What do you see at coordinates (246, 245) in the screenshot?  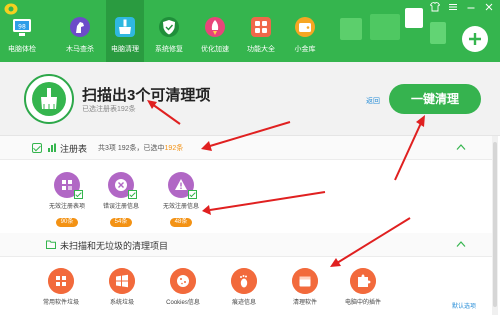 I see `unscanned-section-header: 未扫描和无垃圾的清理项目` at bounding box center [246, 245].